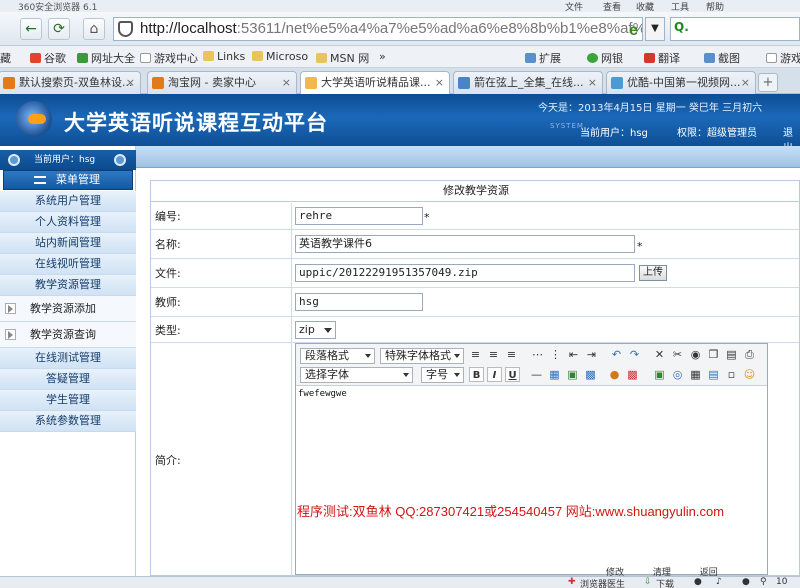 The image size is (800, 588). What do you see at coordinates (659, 354) in the screenshot?
I see `delete-icon: ✕` at bounding box center [659, 354].